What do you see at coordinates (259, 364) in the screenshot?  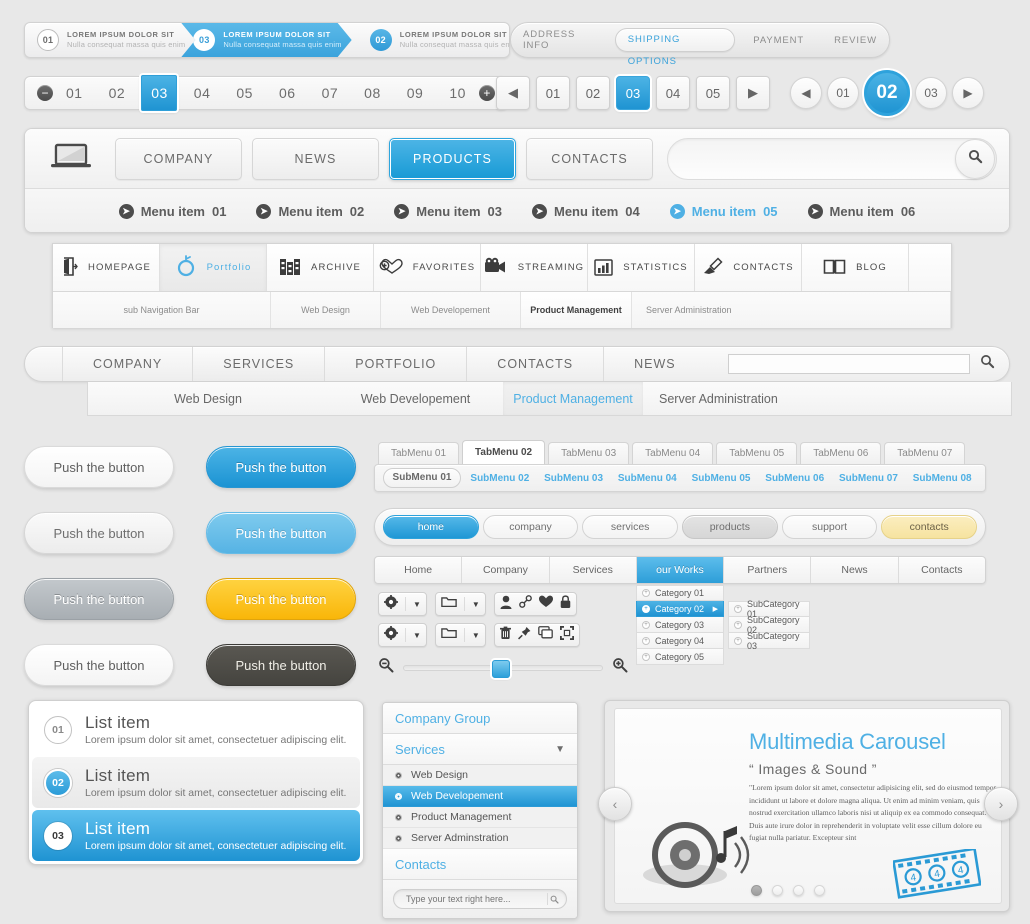 I see `nav3-services: SERVICES` at bounding box center [259, 364].